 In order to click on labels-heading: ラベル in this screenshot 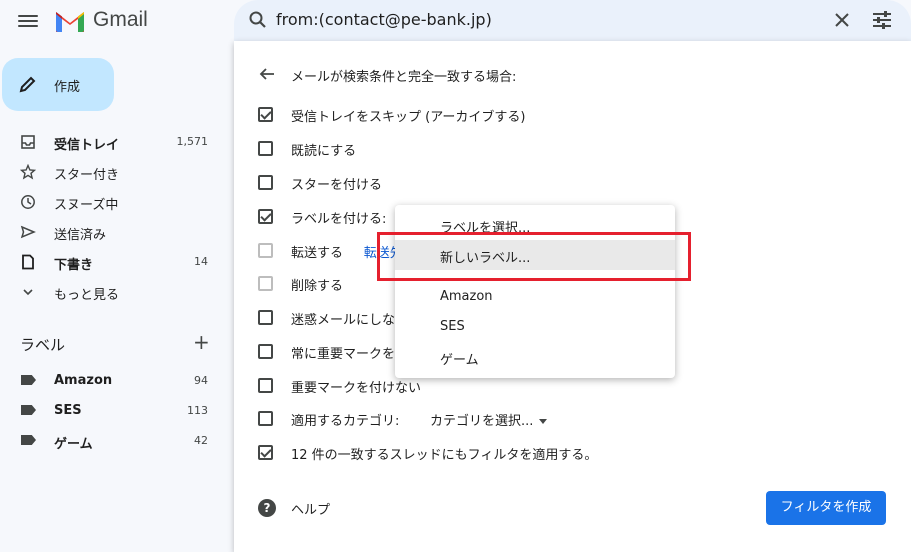, I will do `click(43, 345)`.